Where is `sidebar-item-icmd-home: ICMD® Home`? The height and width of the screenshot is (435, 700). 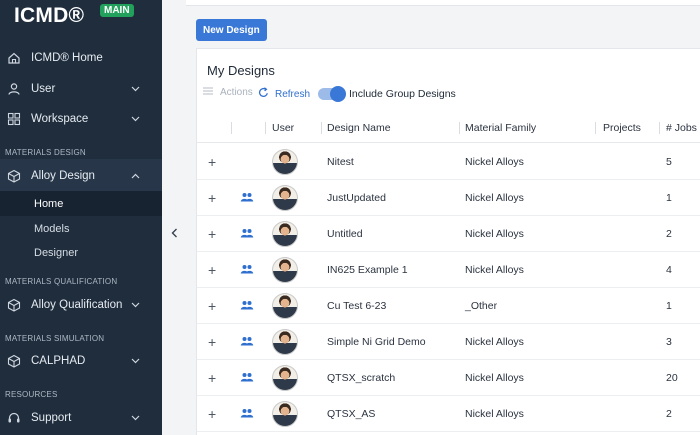 sidebar-item-icmd-home: ICMD® Home is located at coordinates (81, 58).